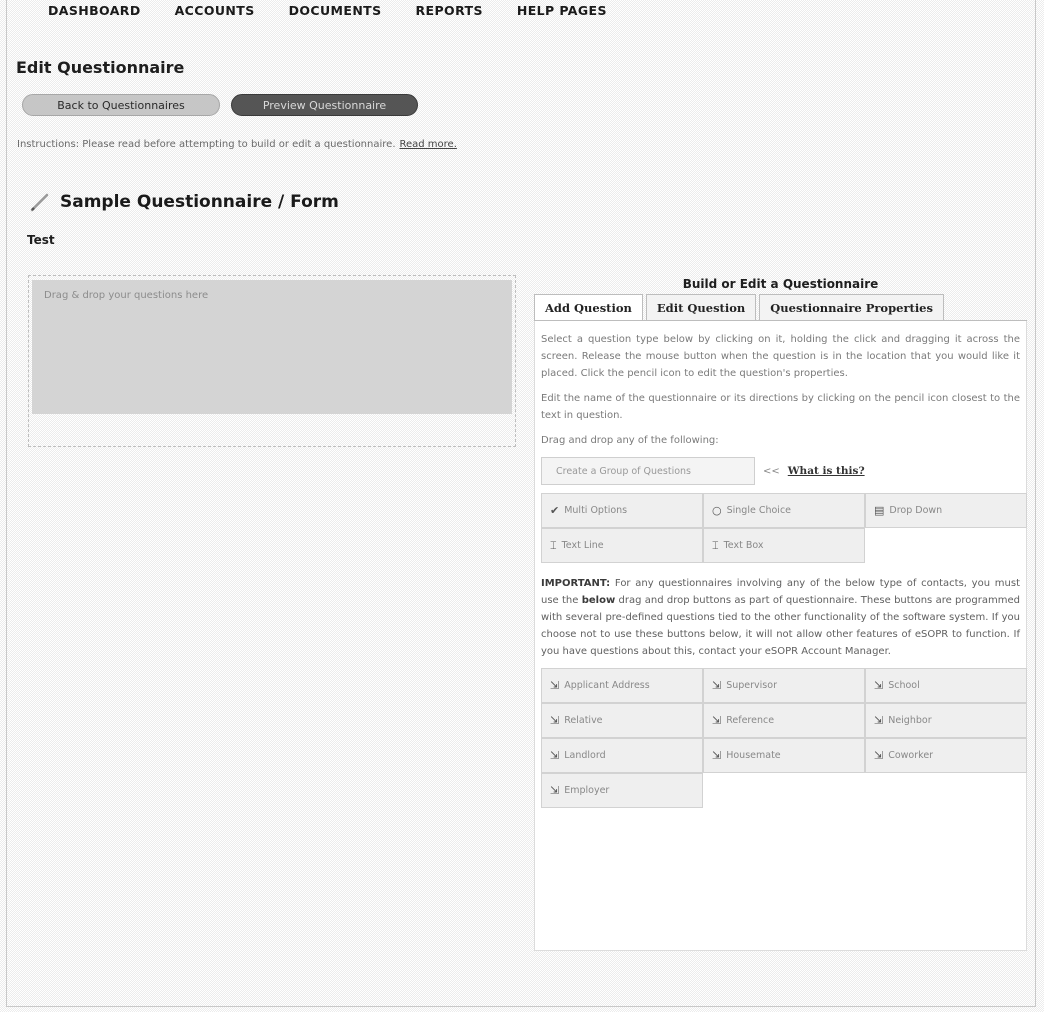  What do you see at coordinates (622, 545) in the screenshot?
I see `text-line-item: ⌶ Text Line` at bounding box center [622, 545].